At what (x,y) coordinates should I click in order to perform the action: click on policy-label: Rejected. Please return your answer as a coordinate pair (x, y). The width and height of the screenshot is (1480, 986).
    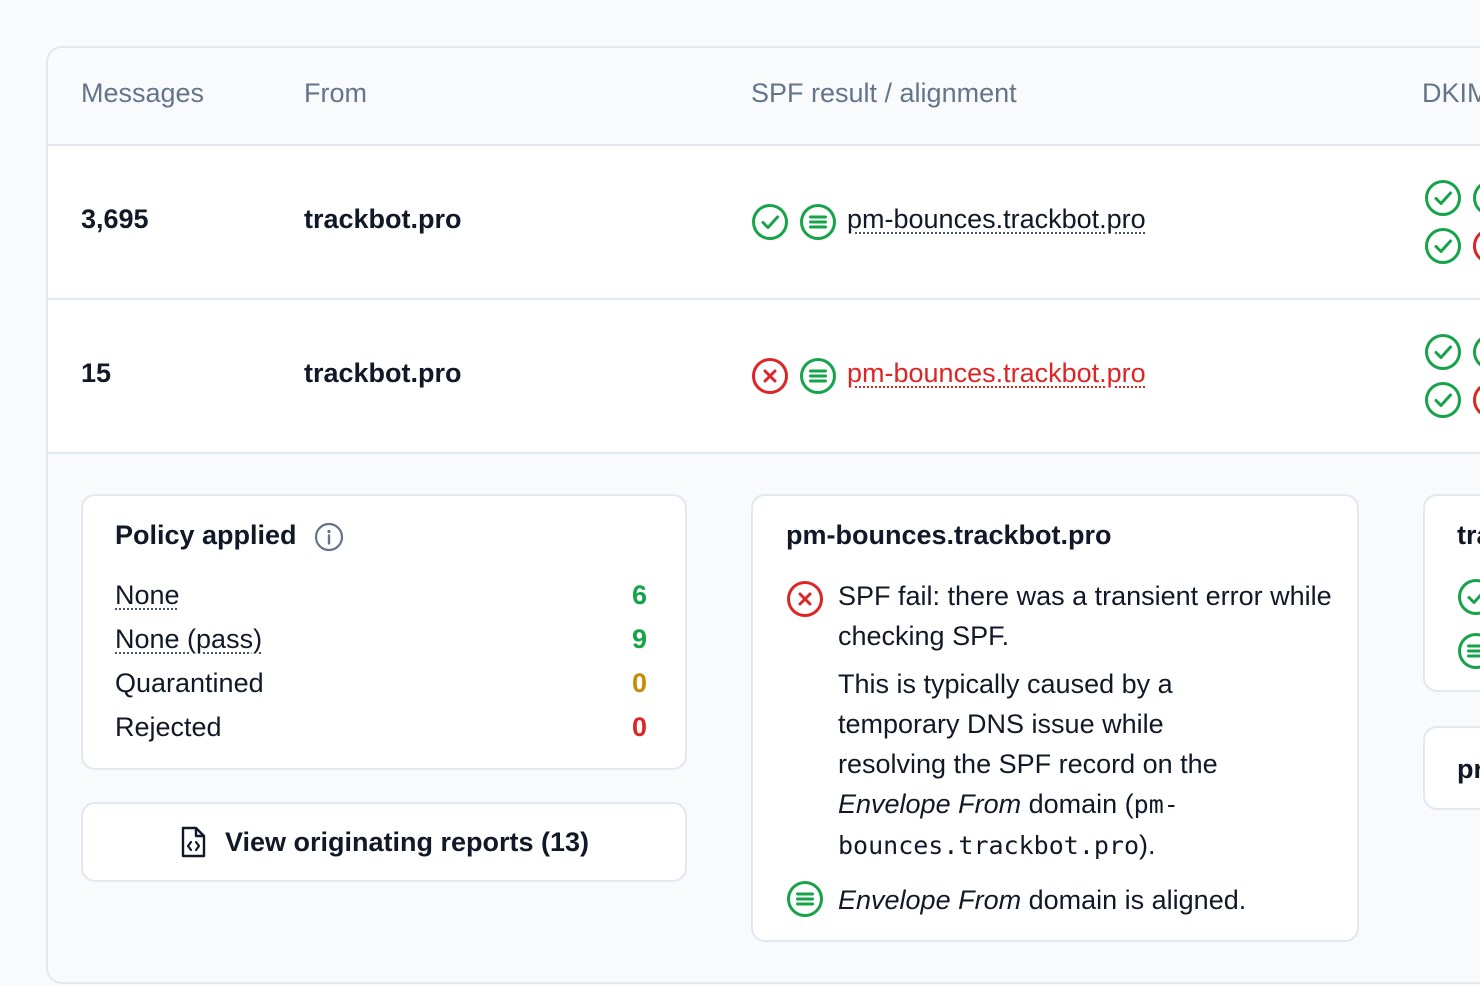
    Looking at the image, I should click on (168, 727).